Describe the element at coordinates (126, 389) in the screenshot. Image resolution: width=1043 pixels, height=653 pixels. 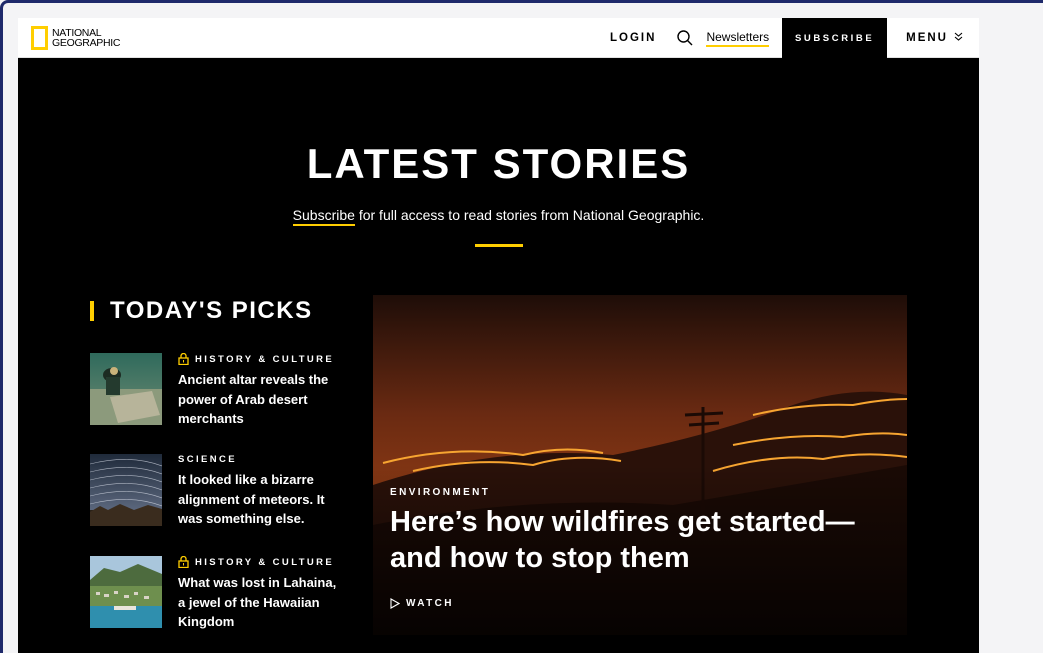
I see `pick-thumbnail-diver` at that location.